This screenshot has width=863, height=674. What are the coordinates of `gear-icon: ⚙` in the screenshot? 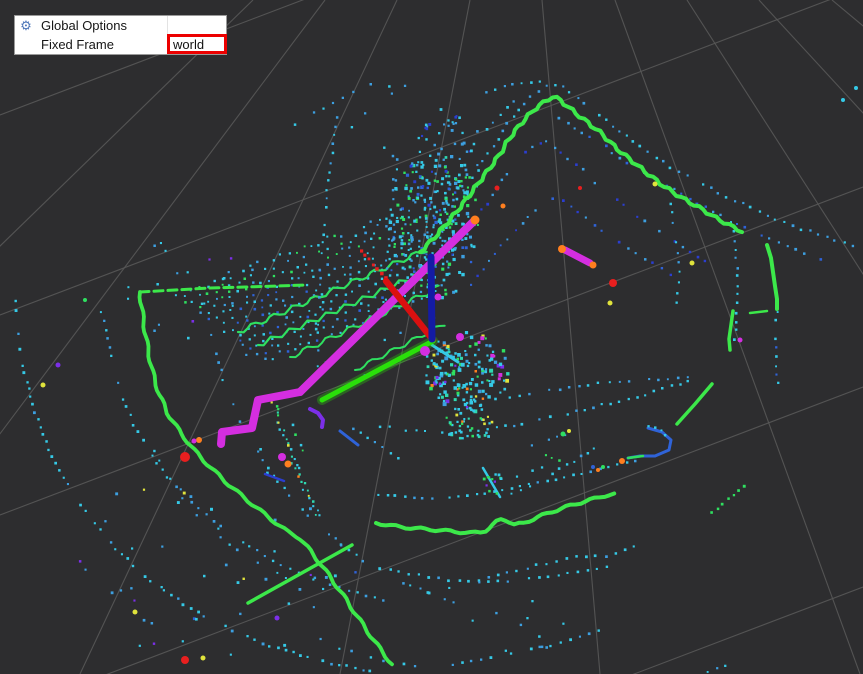 It's located at (26, 25).